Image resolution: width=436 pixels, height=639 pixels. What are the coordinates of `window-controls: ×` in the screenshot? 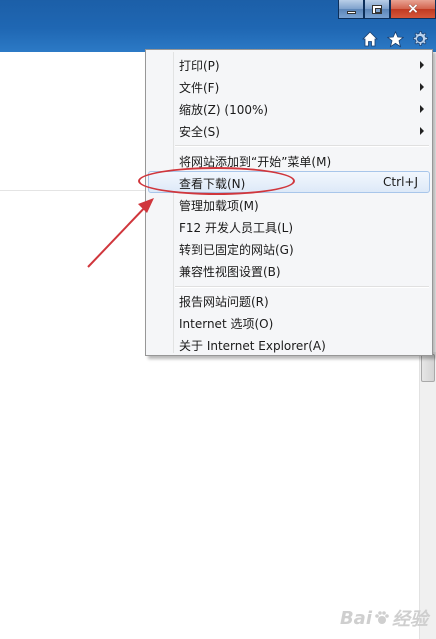 It's located at (387, 9).